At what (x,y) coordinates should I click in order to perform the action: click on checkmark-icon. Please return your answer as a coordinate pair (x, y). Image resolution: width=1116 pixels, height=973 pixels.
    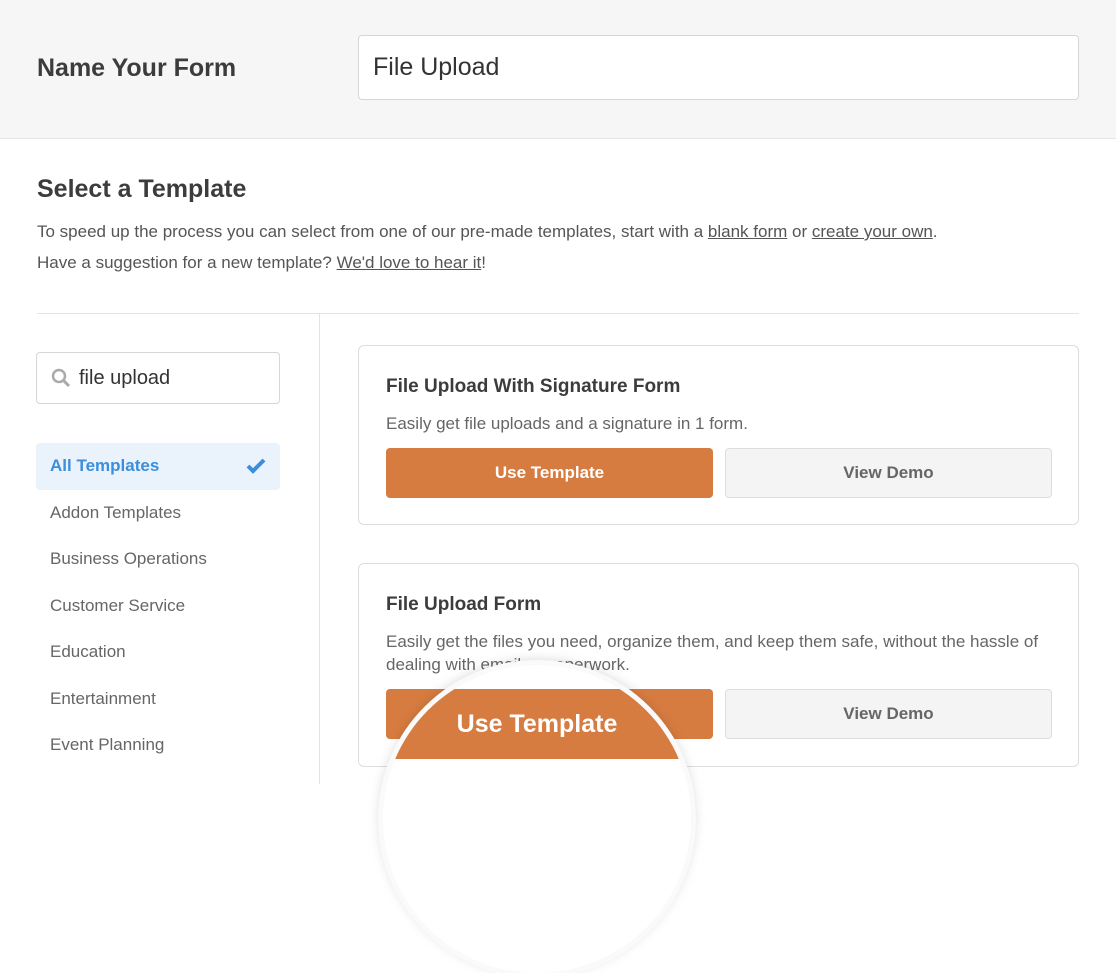
    Looking at the image, I should click on (256, 466).